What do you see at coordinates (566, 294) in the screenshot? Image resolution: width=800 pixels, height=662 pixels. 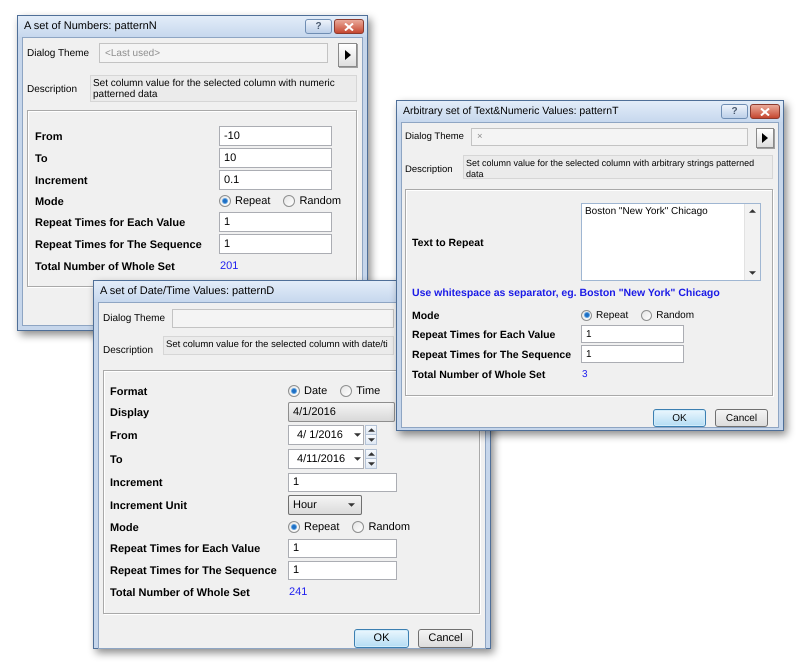 I see `hint-text: Use whitespace as separator, eg. Boston "New York" Chicago` at bounding box center [566, 294].